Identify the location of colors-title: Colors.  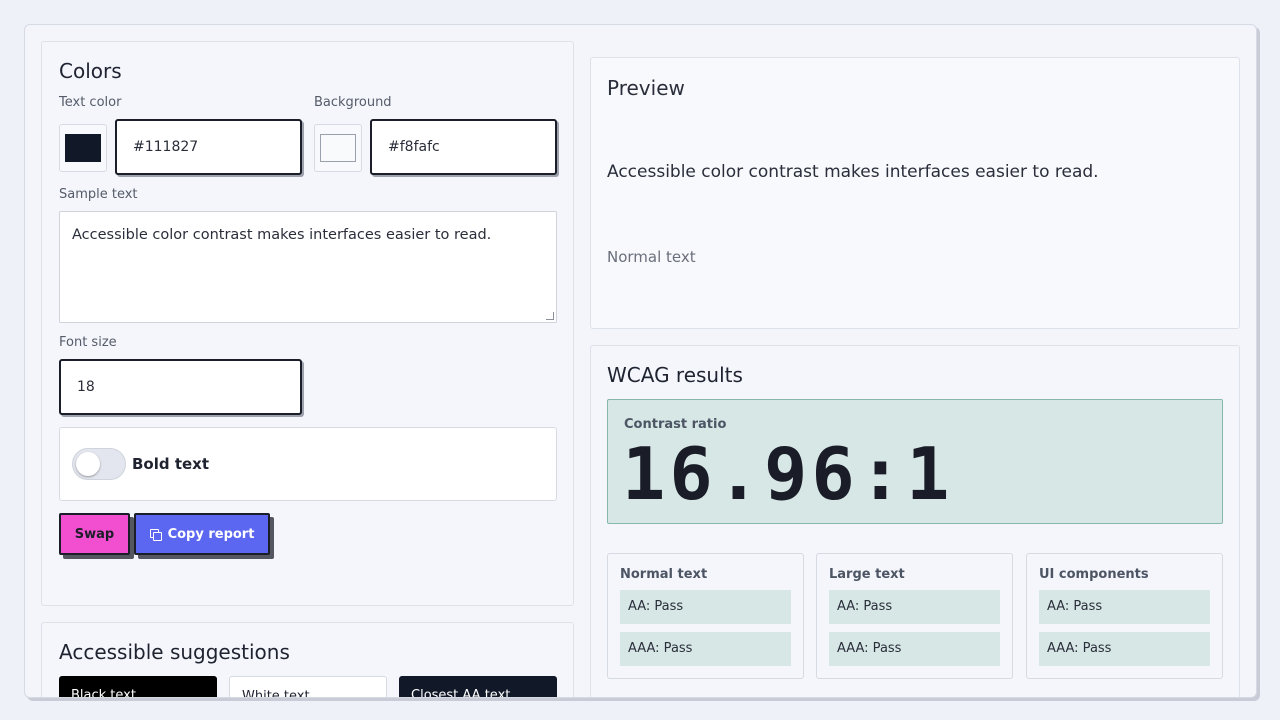
(90, 71).